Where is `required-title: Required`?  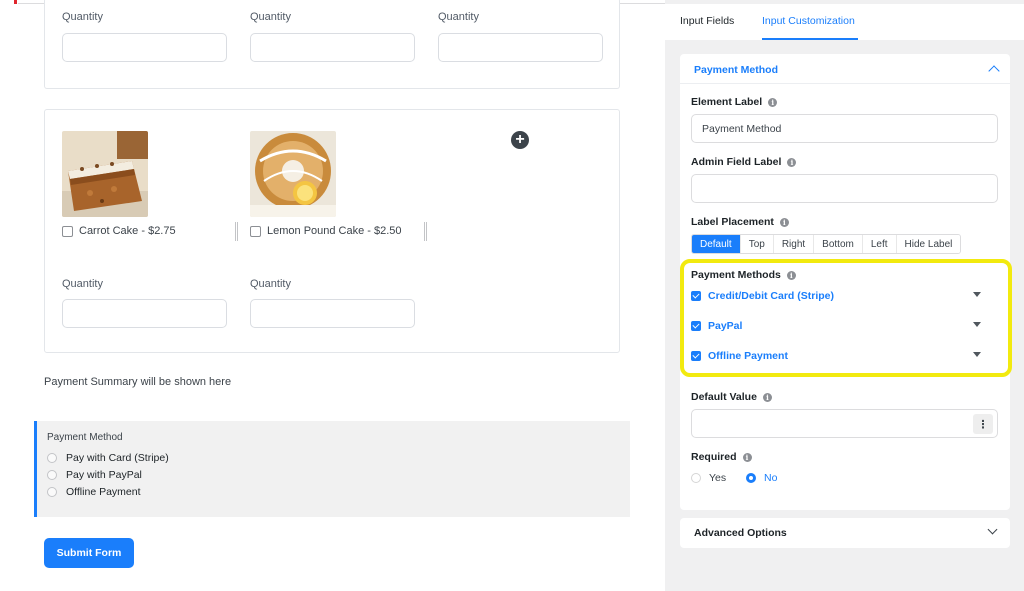 required-title: Required is located at coordinates (714, 457).